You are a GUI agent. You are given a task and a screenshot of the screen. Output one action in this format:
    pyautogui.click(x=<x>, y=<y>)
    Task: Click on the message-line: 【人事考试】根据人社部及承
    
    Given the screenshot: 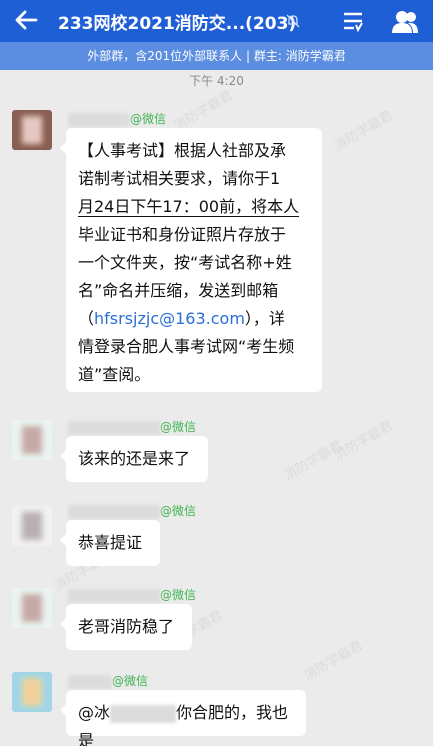 What is the action you would take?
    pyautogui.click(x=182, y=150)
    